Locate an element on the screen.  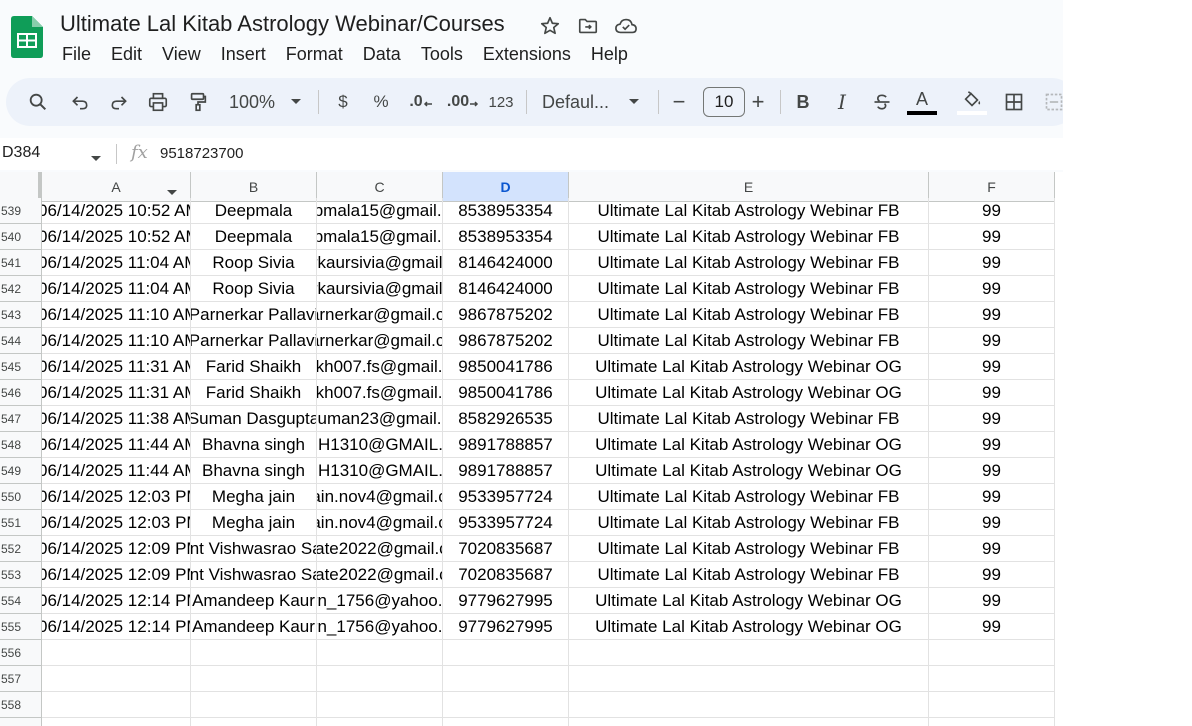
cell-a: 06/14/2025 11:10 AM is located at coordinates (116, 341).